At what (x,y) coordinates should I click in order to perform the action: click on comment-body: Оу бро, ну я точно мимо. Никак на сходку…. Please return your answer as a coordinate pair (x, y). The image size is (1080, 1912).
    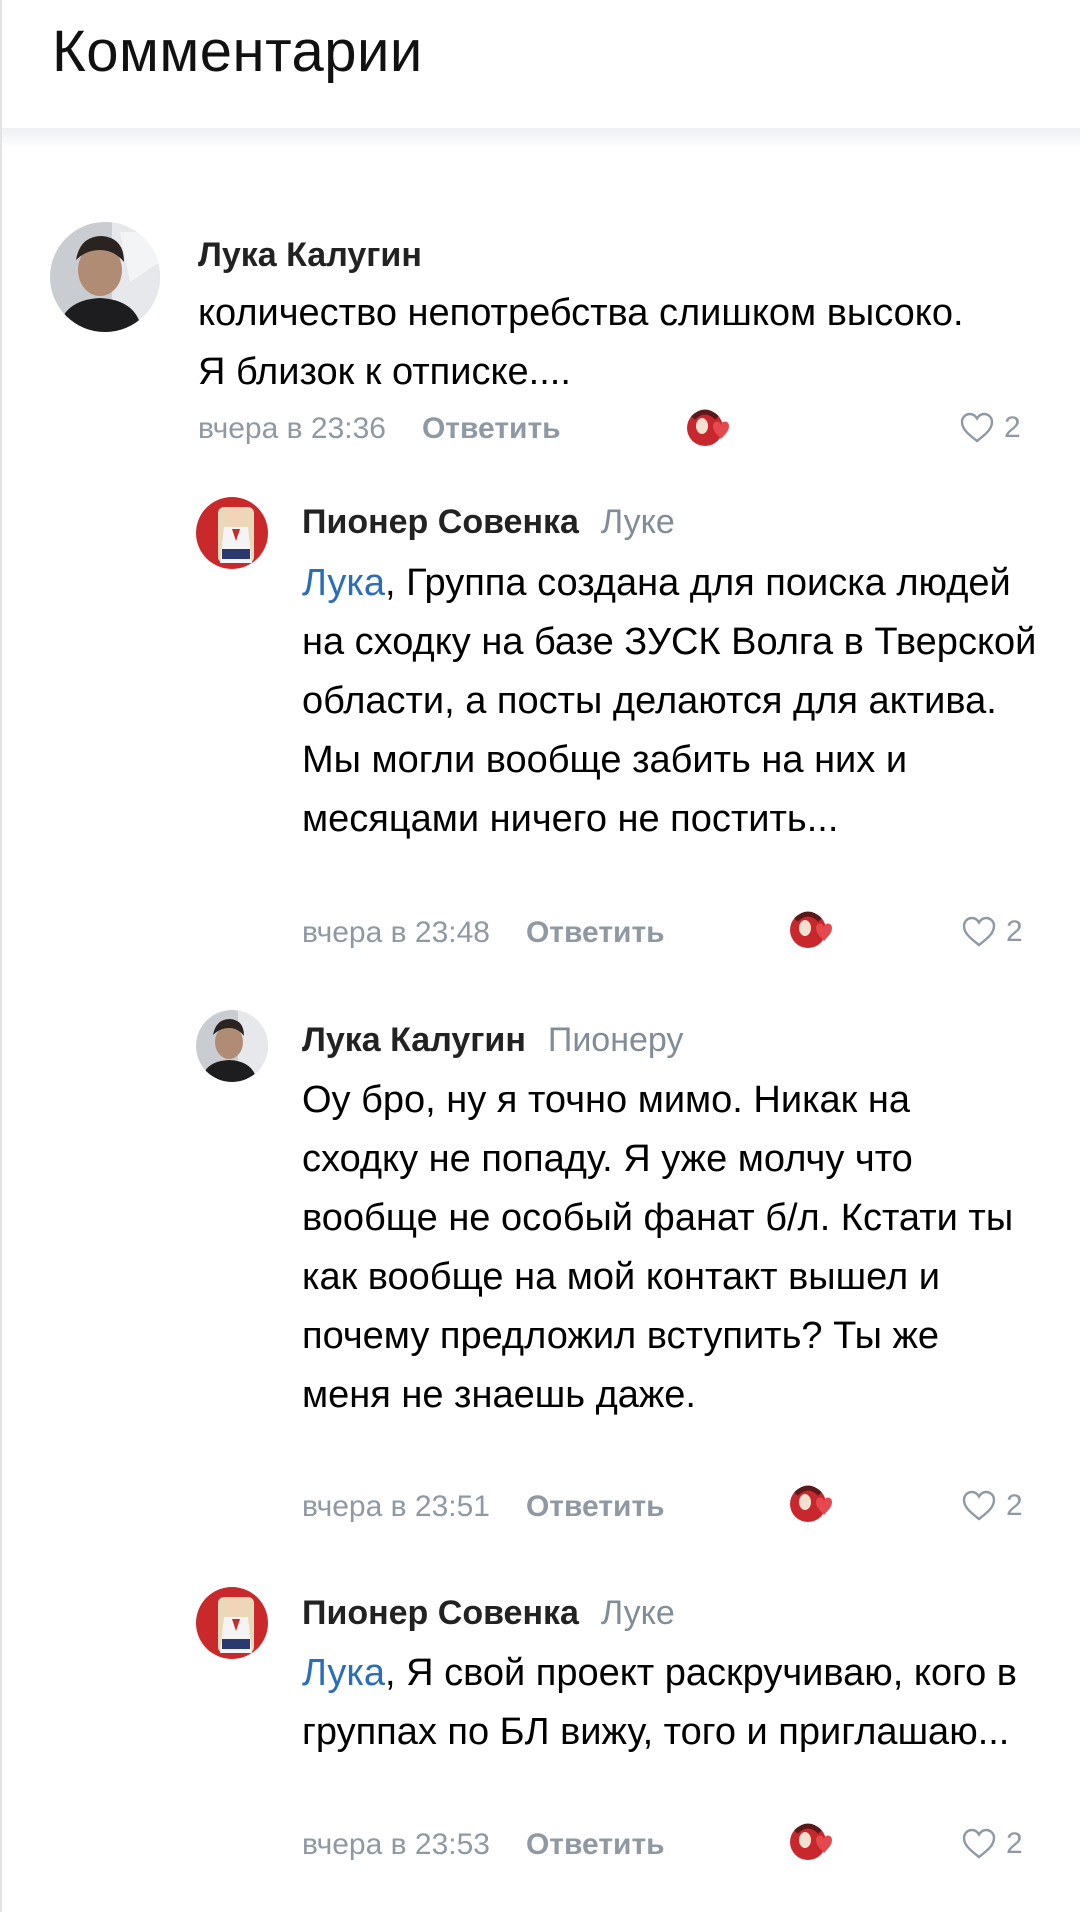
    Looking at the image, I should click on (658, 1247).